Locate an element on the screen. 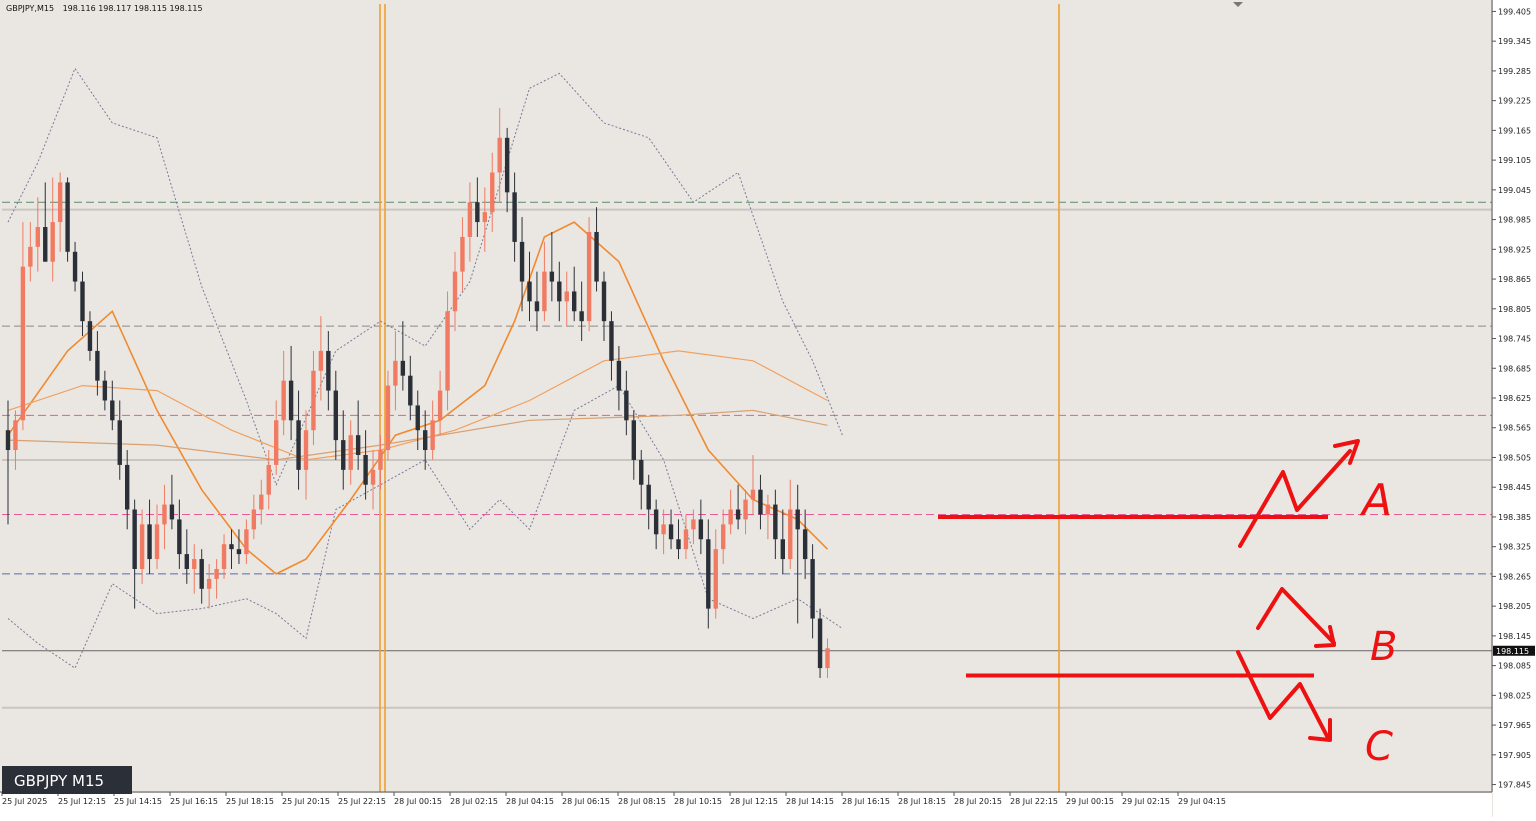 This screenshot has width=1536, height=821. price-tick-label: 198.385 is located at coordinates (1514, 517).